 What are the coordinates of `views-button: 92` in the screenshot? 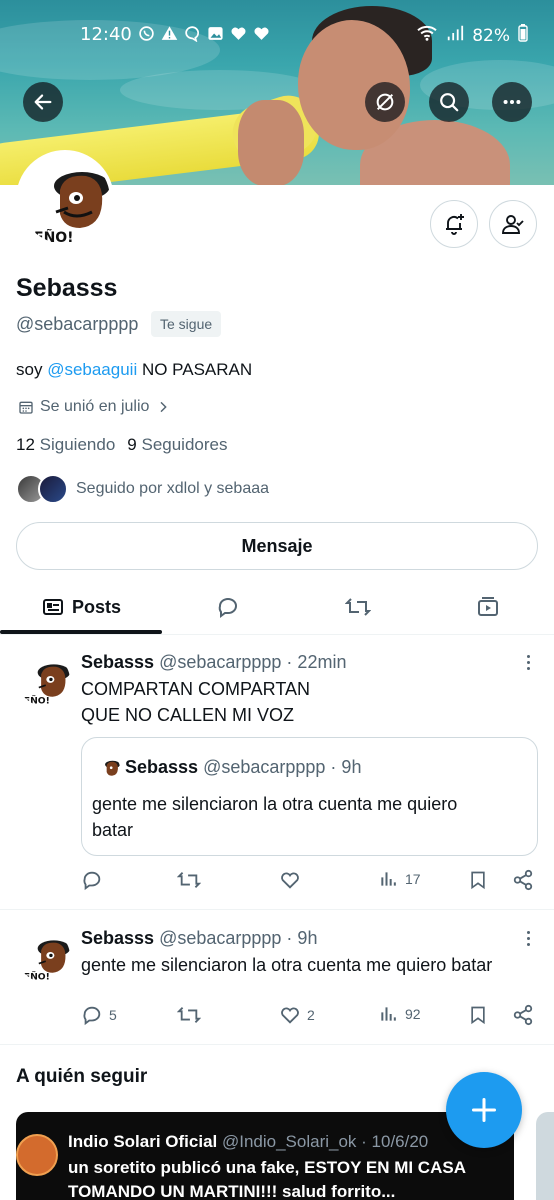 It's located at (400, 1014).